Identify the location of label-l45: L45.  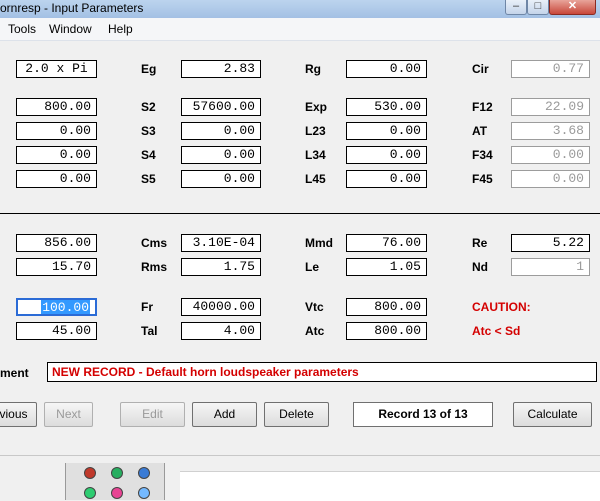
(315, 179).